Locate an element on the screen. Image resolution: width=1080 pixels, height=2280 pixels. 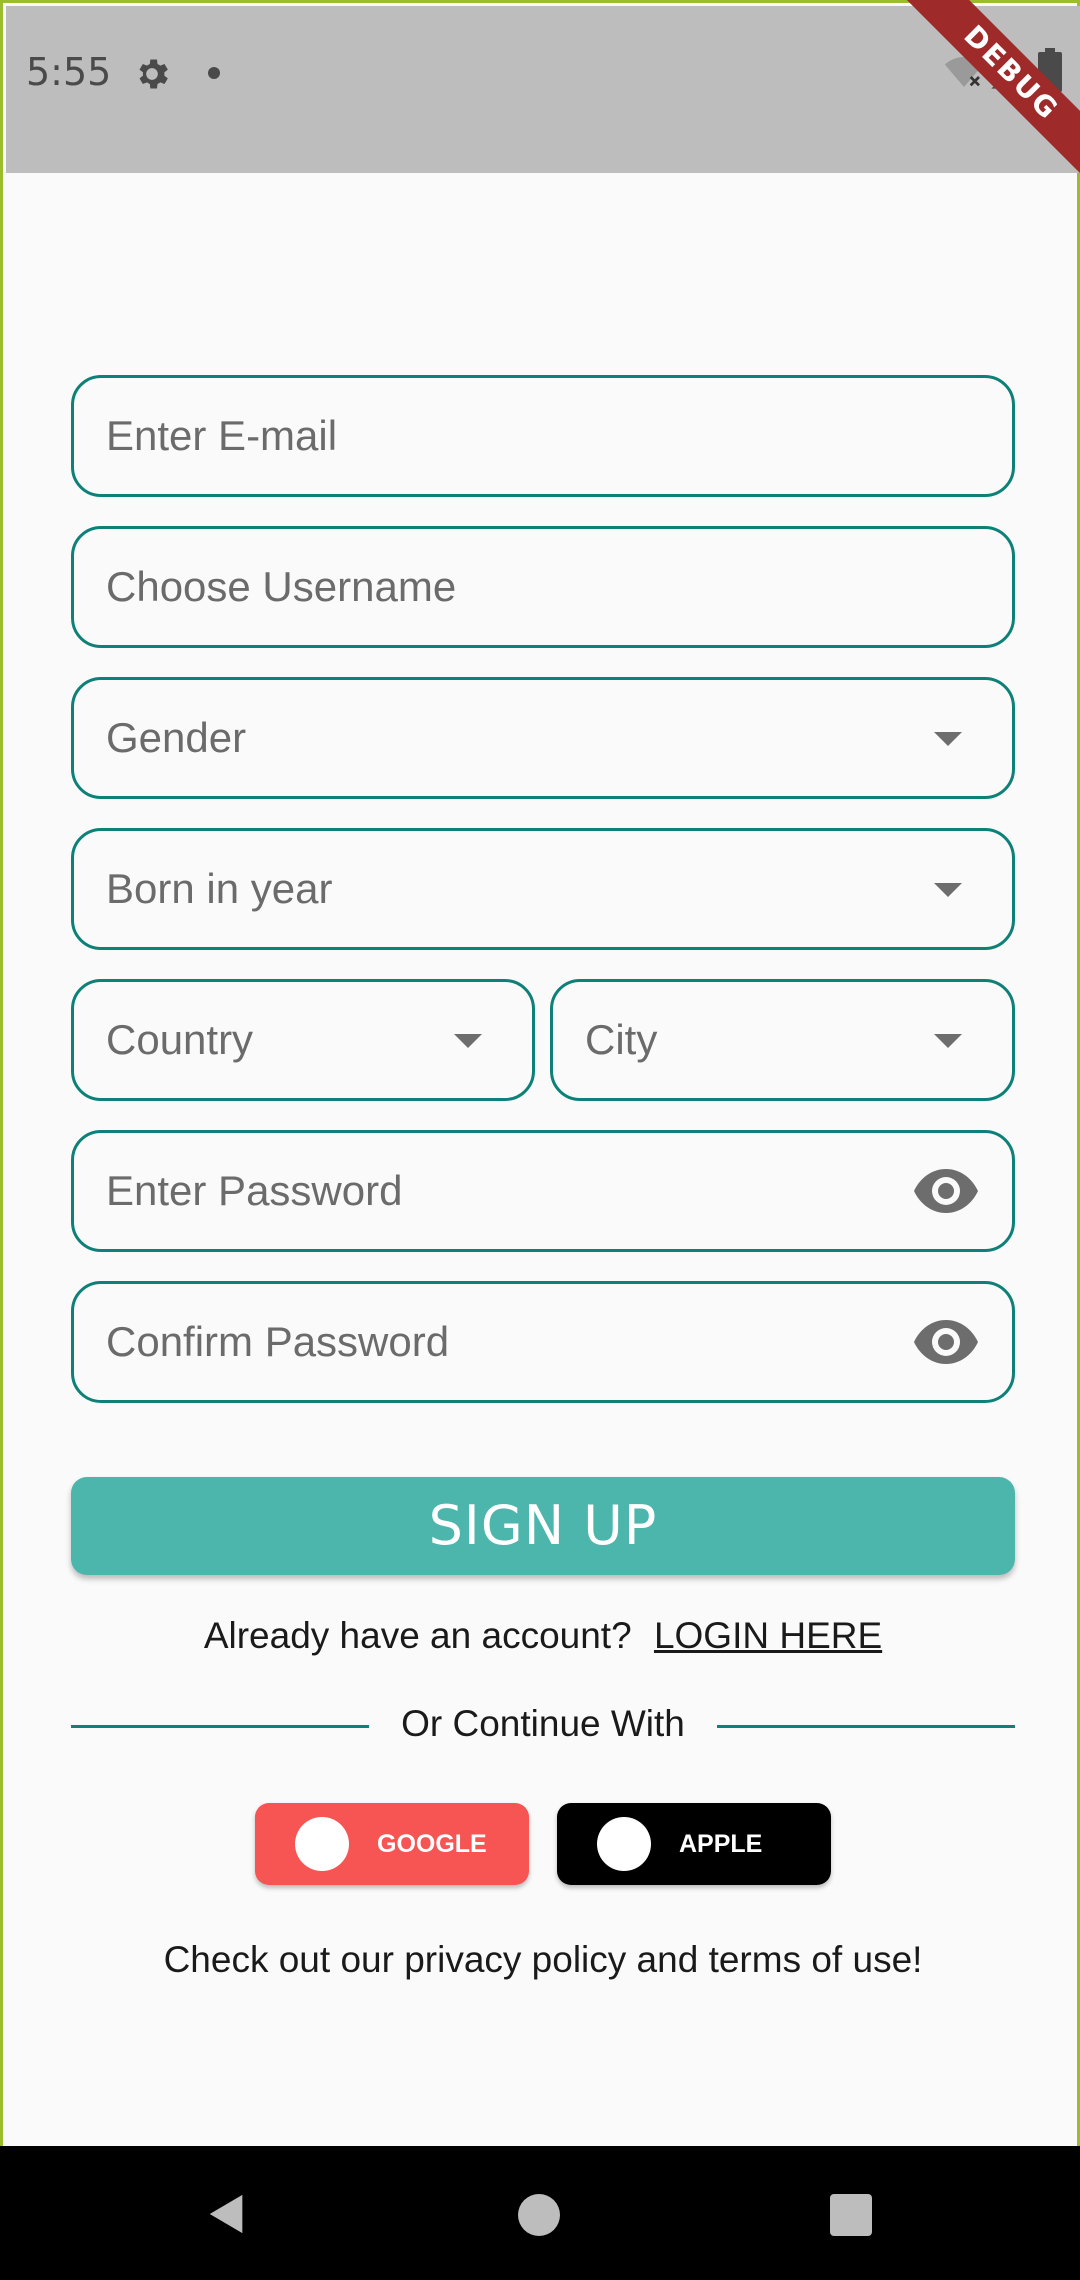
login-prompt-text: Already have an account? is located at coordinates (417, 1635).